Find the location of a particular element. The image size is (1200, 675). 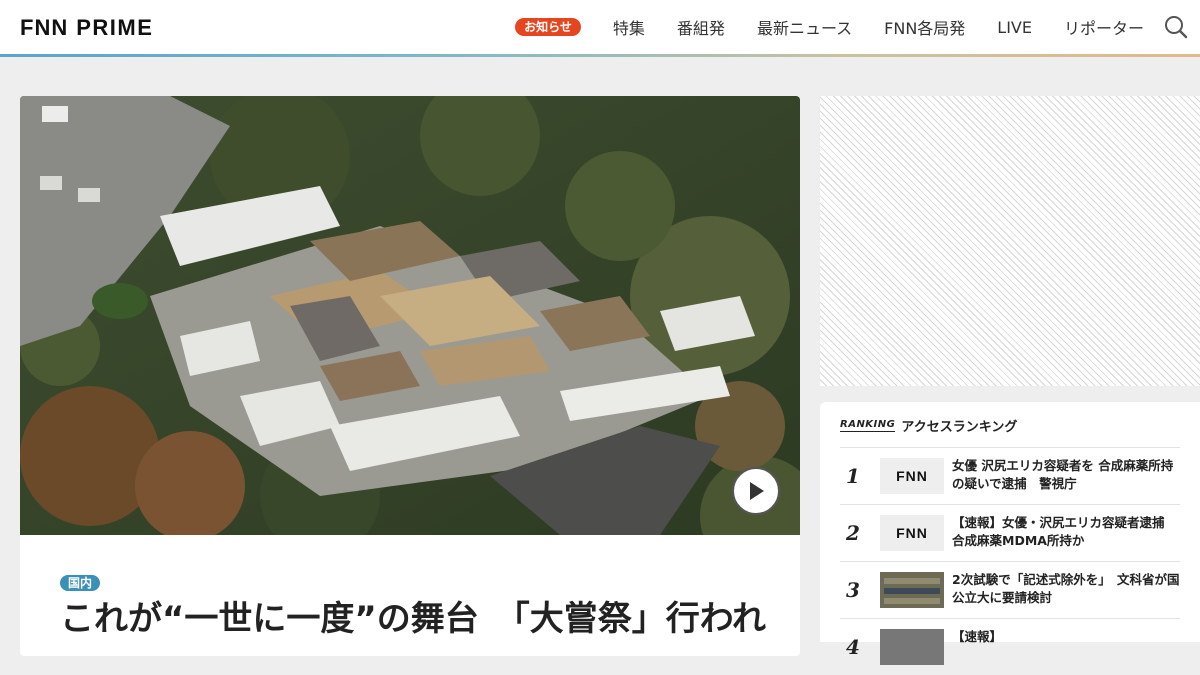

header-gradient-line is located at coordinates (600, 55).